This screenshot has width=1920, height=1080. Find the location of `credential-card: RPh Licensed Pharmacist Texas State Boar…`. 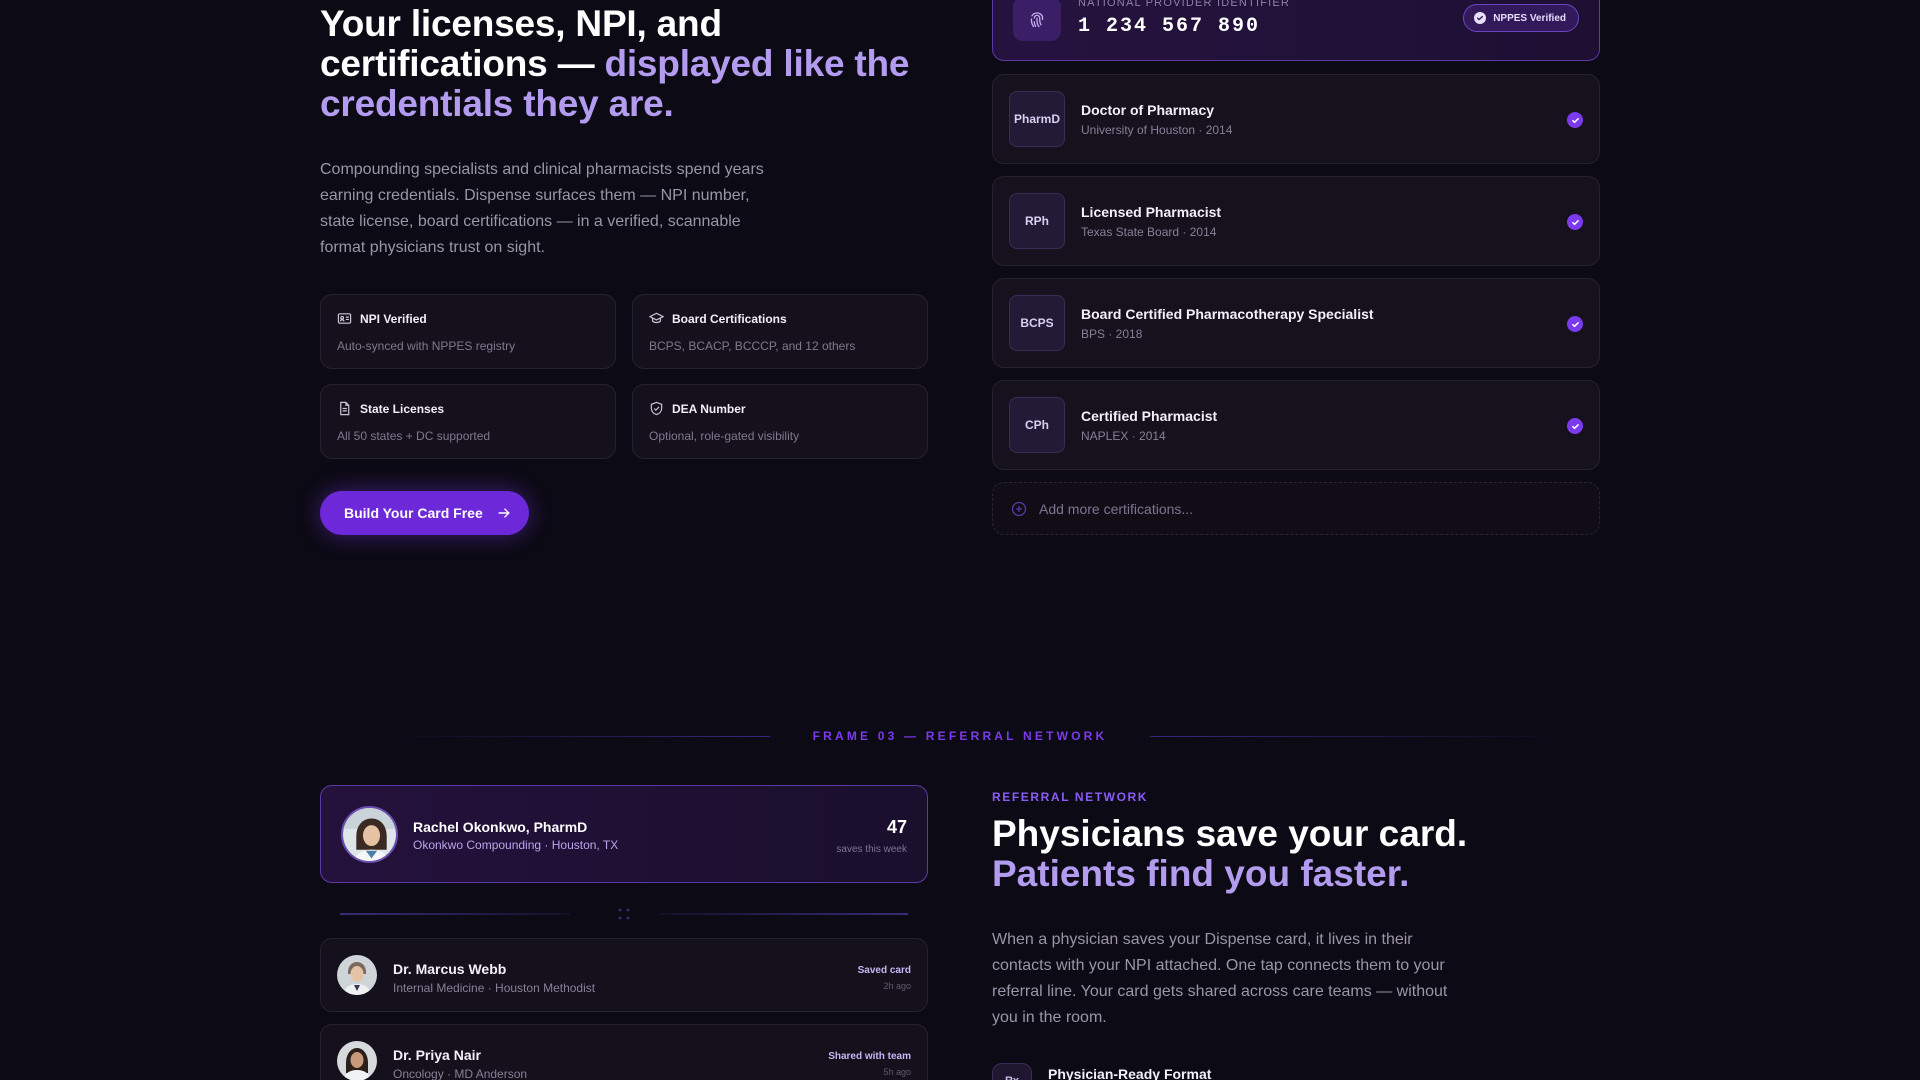

credential-card: RPh Licensed Pharmacist Texas State Boar… is located at coordinates (1296, 221).